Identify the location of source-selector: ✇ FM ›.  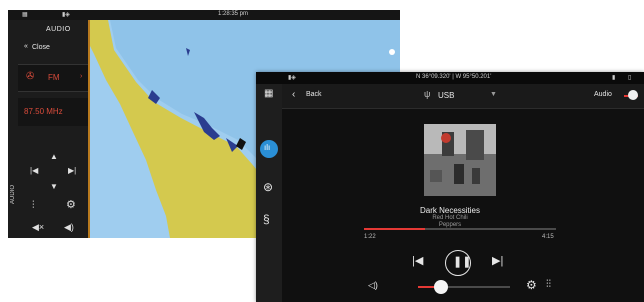
(53, 78).